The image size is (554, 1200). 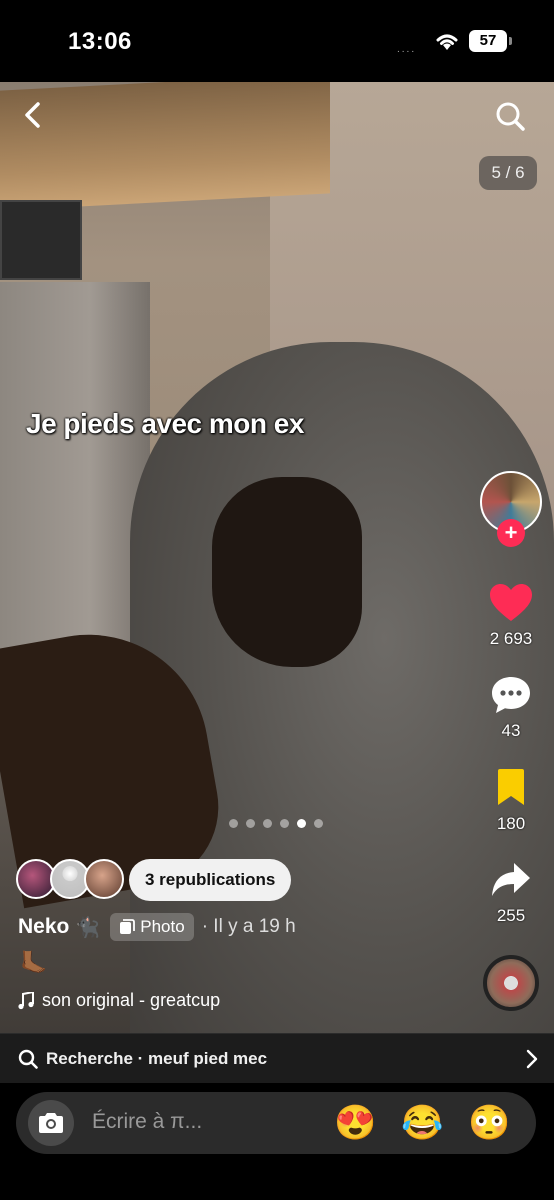 I want to click on favorite-button: 180, so click(x=511, y=801).